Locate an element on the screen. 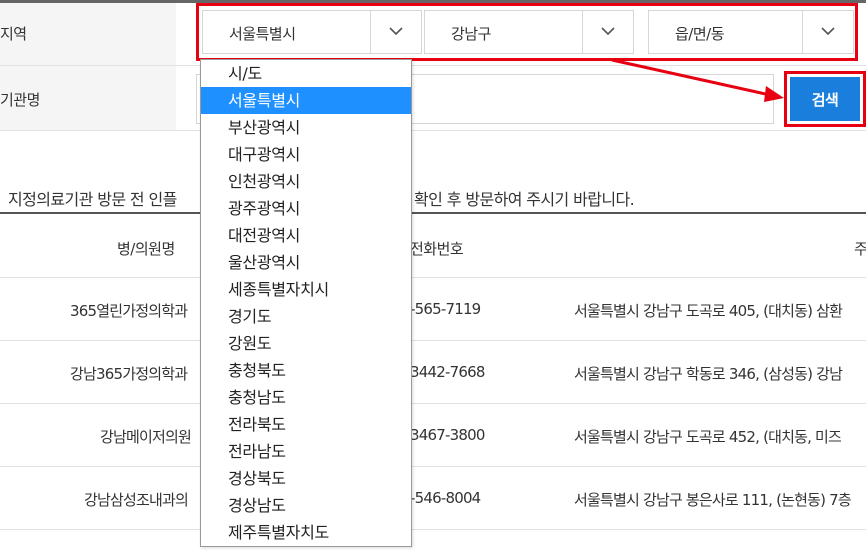 The height and width of the screenshot is (553, 866). cell-phone: 3467-3800 is located at coordinates (447, 435).